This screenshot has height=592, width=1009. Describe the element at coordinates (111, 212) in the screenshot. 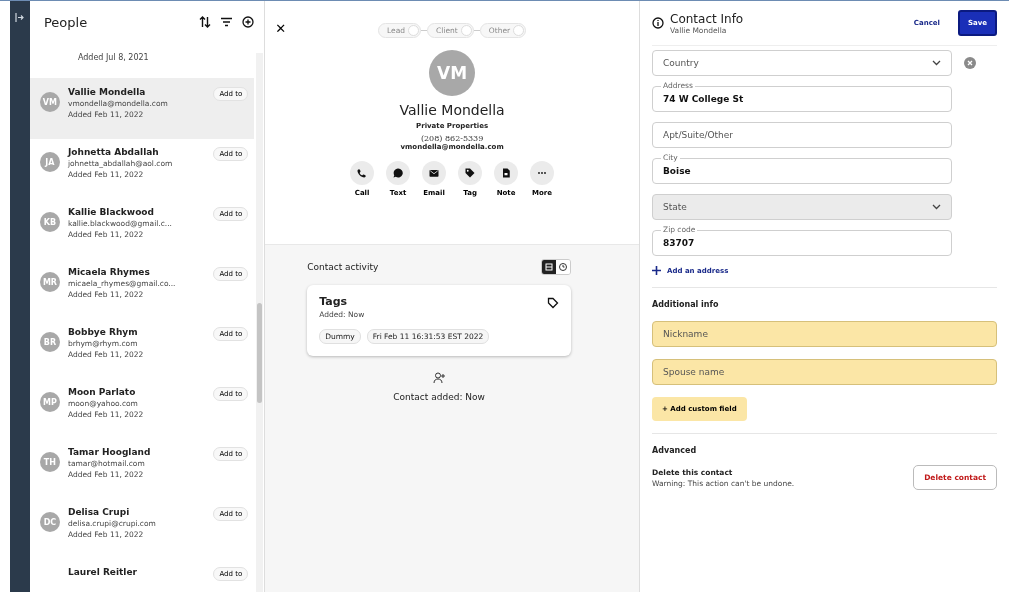

I see `contact-name: Kallie Blackwood` at that location.